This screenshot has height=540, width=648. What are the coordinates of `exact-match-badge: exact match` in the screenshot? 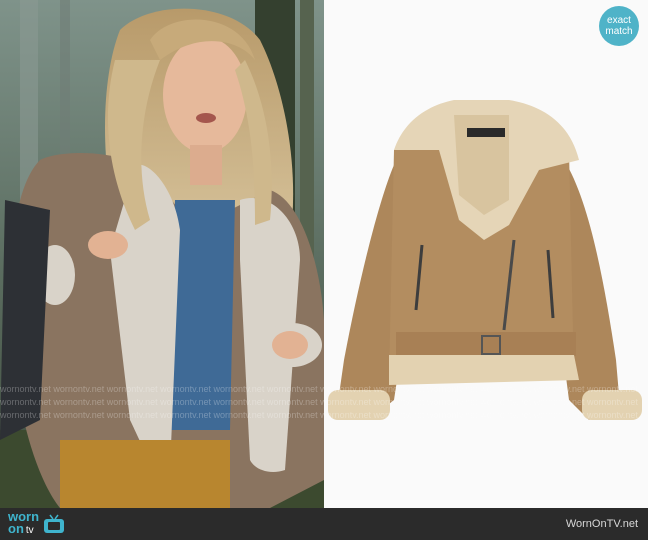 It's located at (619, 26).